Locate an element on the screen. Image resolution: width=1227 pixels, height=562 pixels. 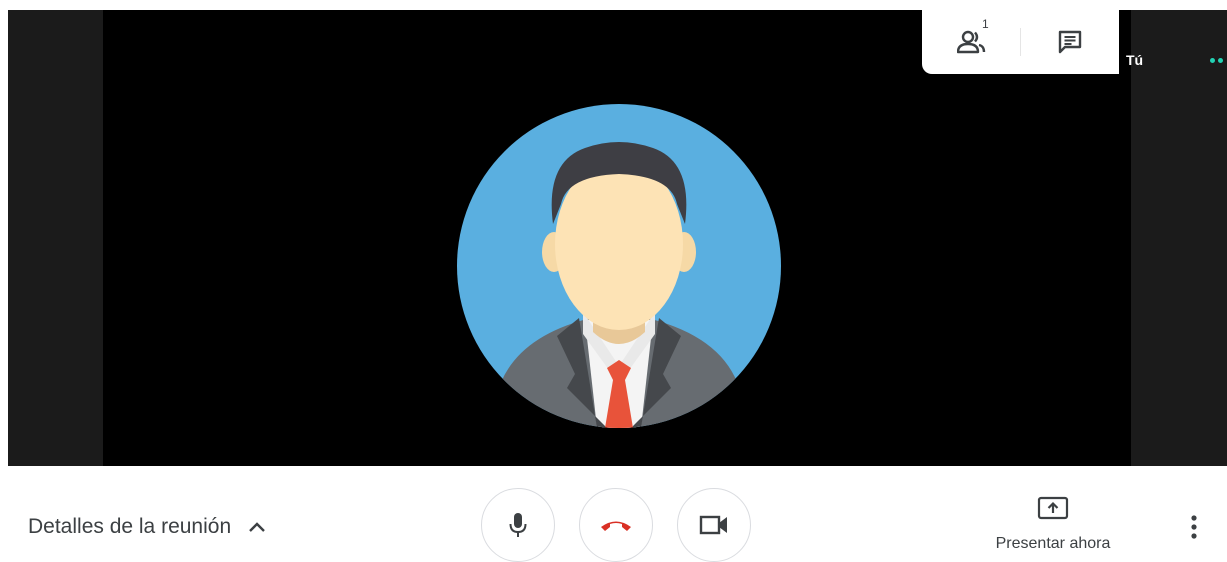
participants-button: 1 is located at coordinates (972, 39).